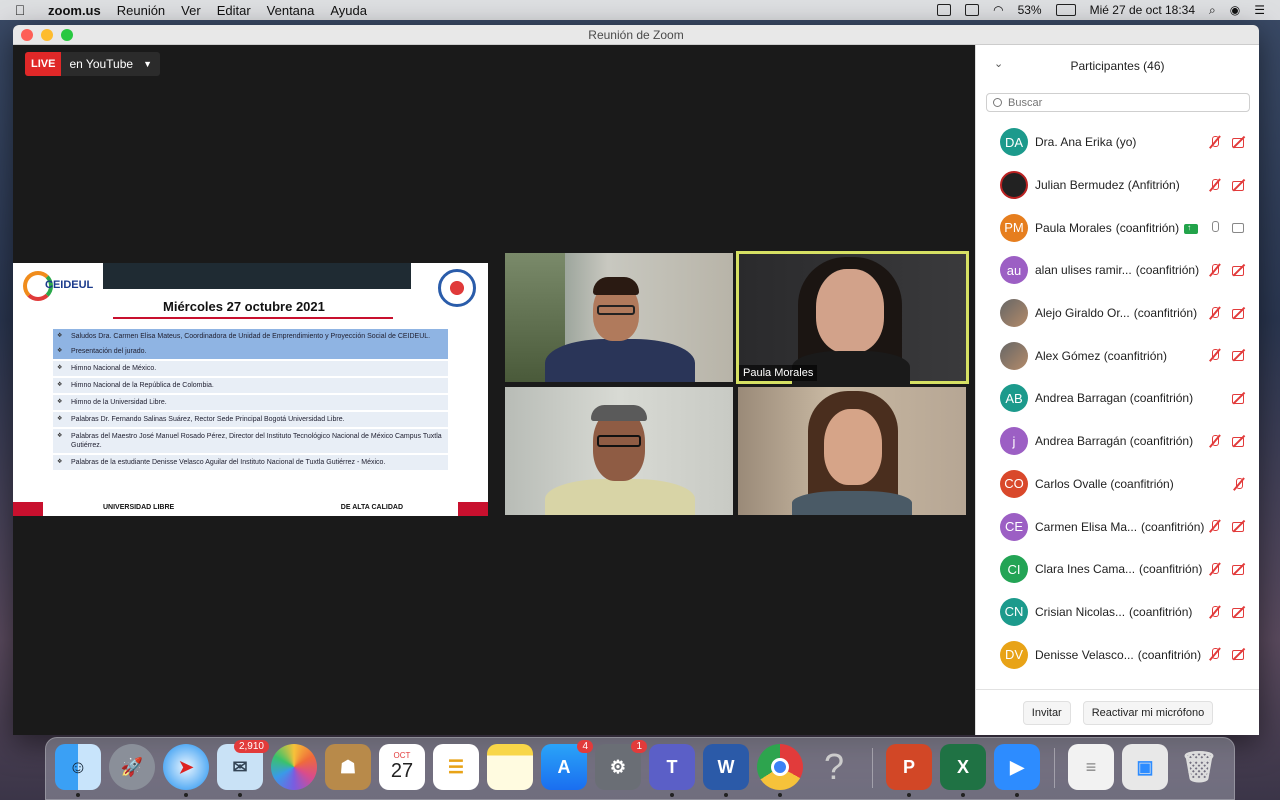  I want to click on excel-icon: X, so click(963, 770).